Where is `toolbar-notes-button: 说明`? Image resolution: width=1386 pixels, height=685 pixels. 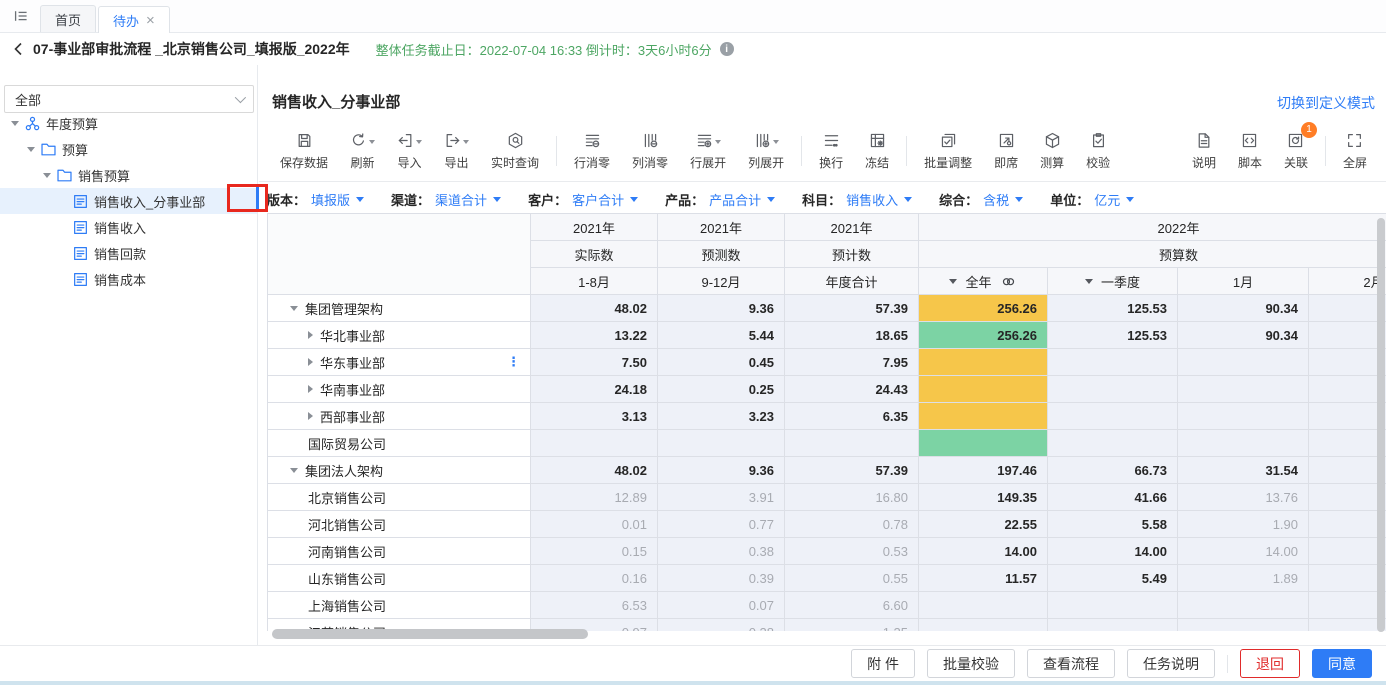 toolbar-notes-button: 说明 is located at coordinates (1204, 151).